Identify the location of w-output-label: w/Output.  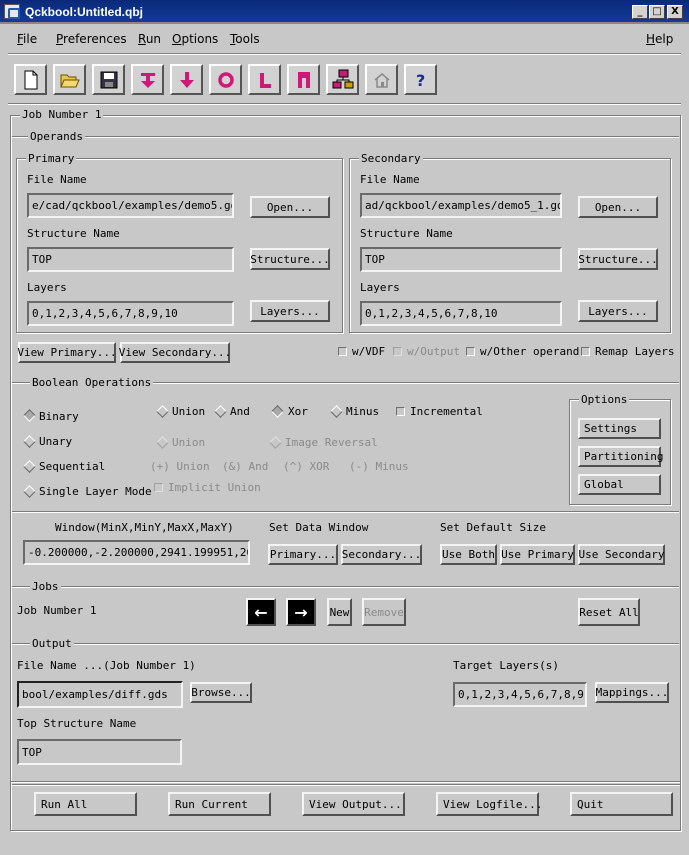
(433, 351).